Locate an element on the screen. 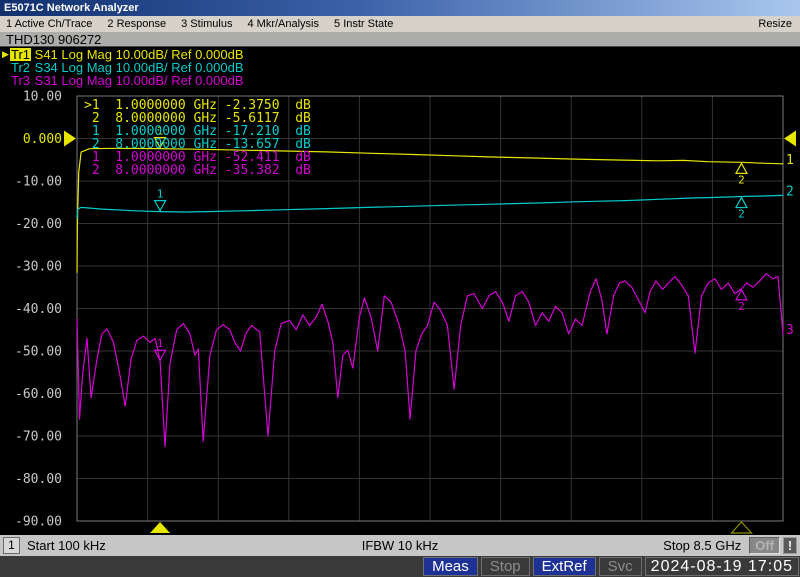  status-meas: Meas is located at coordinates (450, 566).